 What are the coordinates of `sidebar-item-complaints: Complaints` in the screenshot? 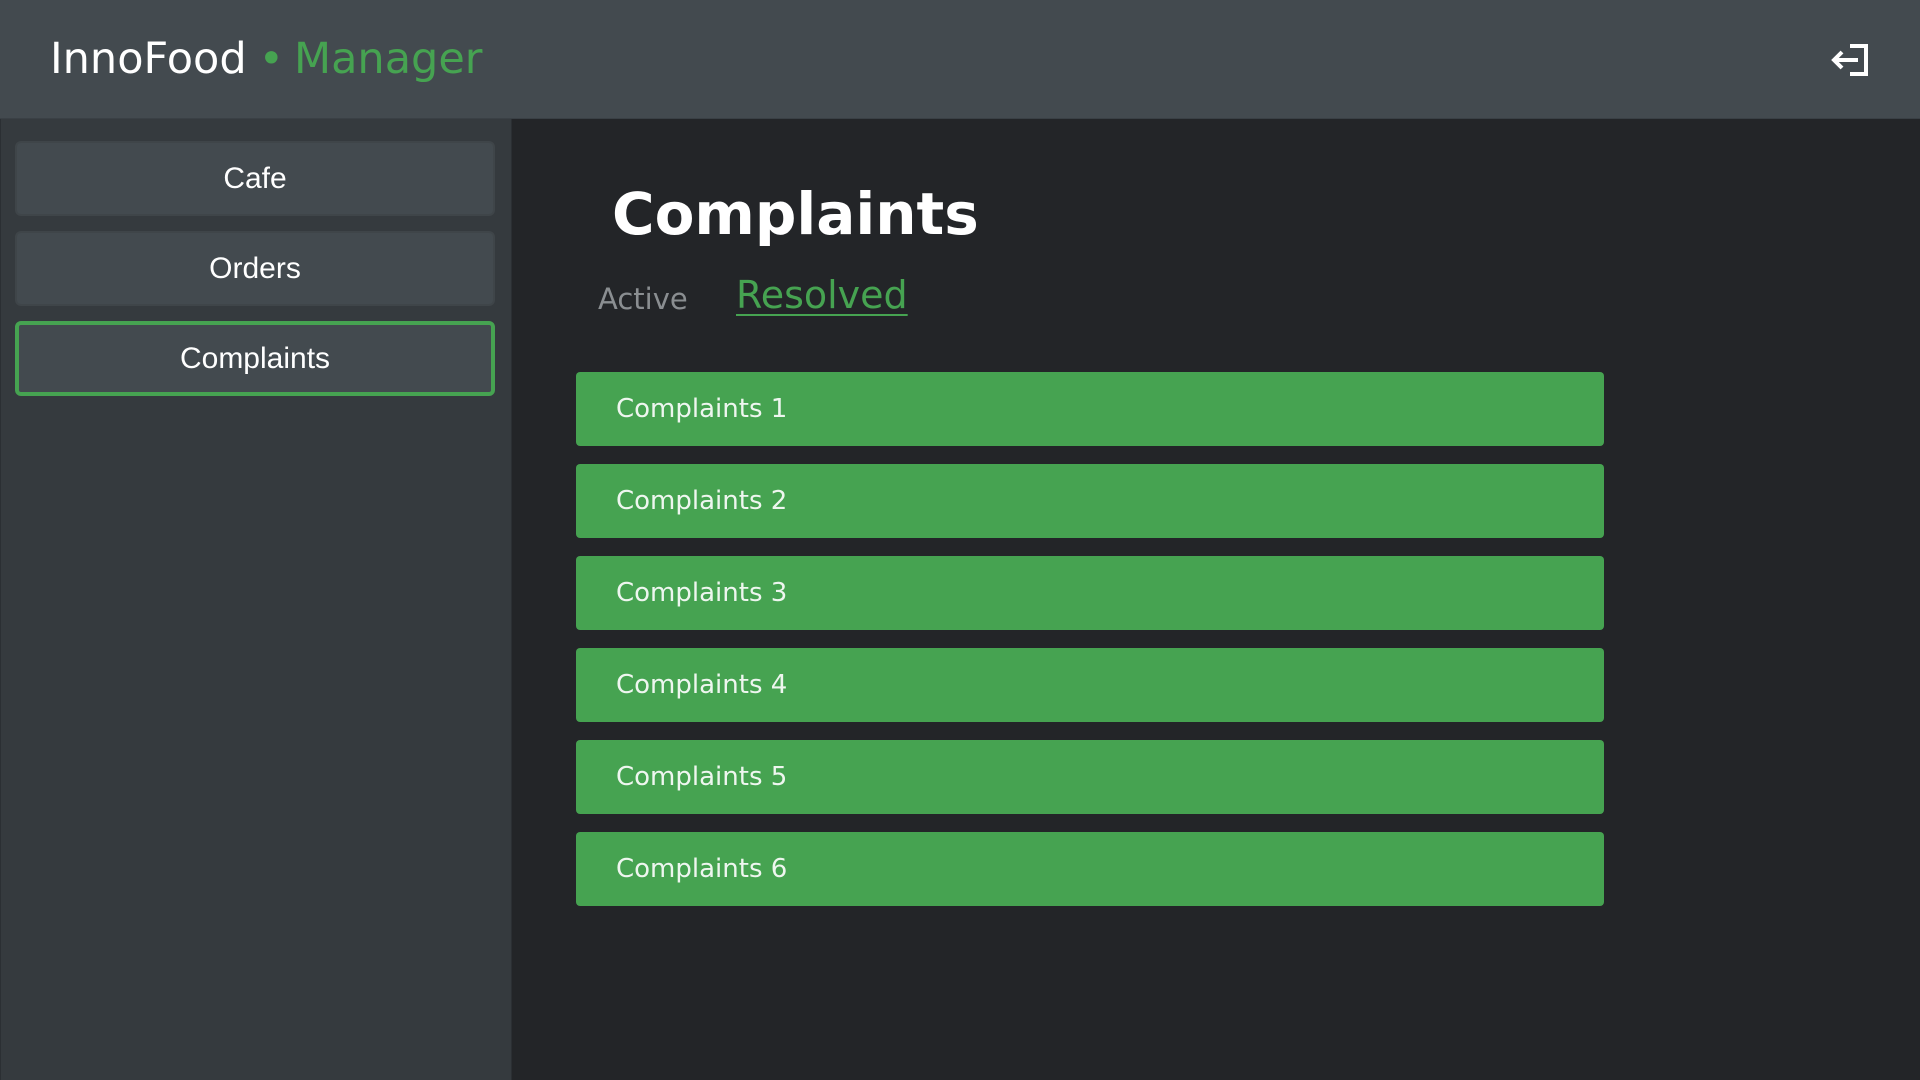 It's located at (255, 358).